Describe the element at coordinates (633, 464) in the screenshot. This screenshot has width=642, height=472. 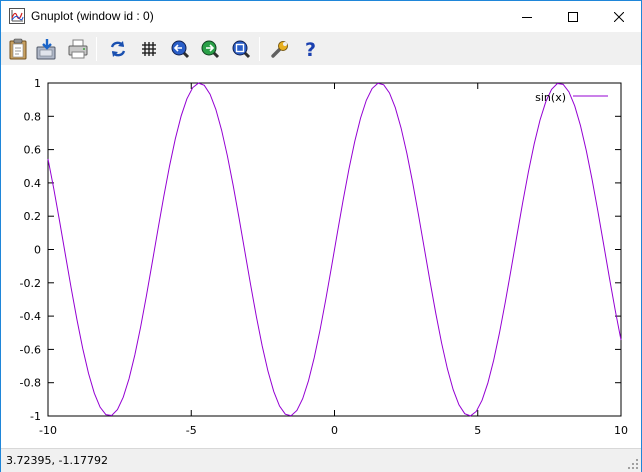
I see `resize-grip-icon` at that location.